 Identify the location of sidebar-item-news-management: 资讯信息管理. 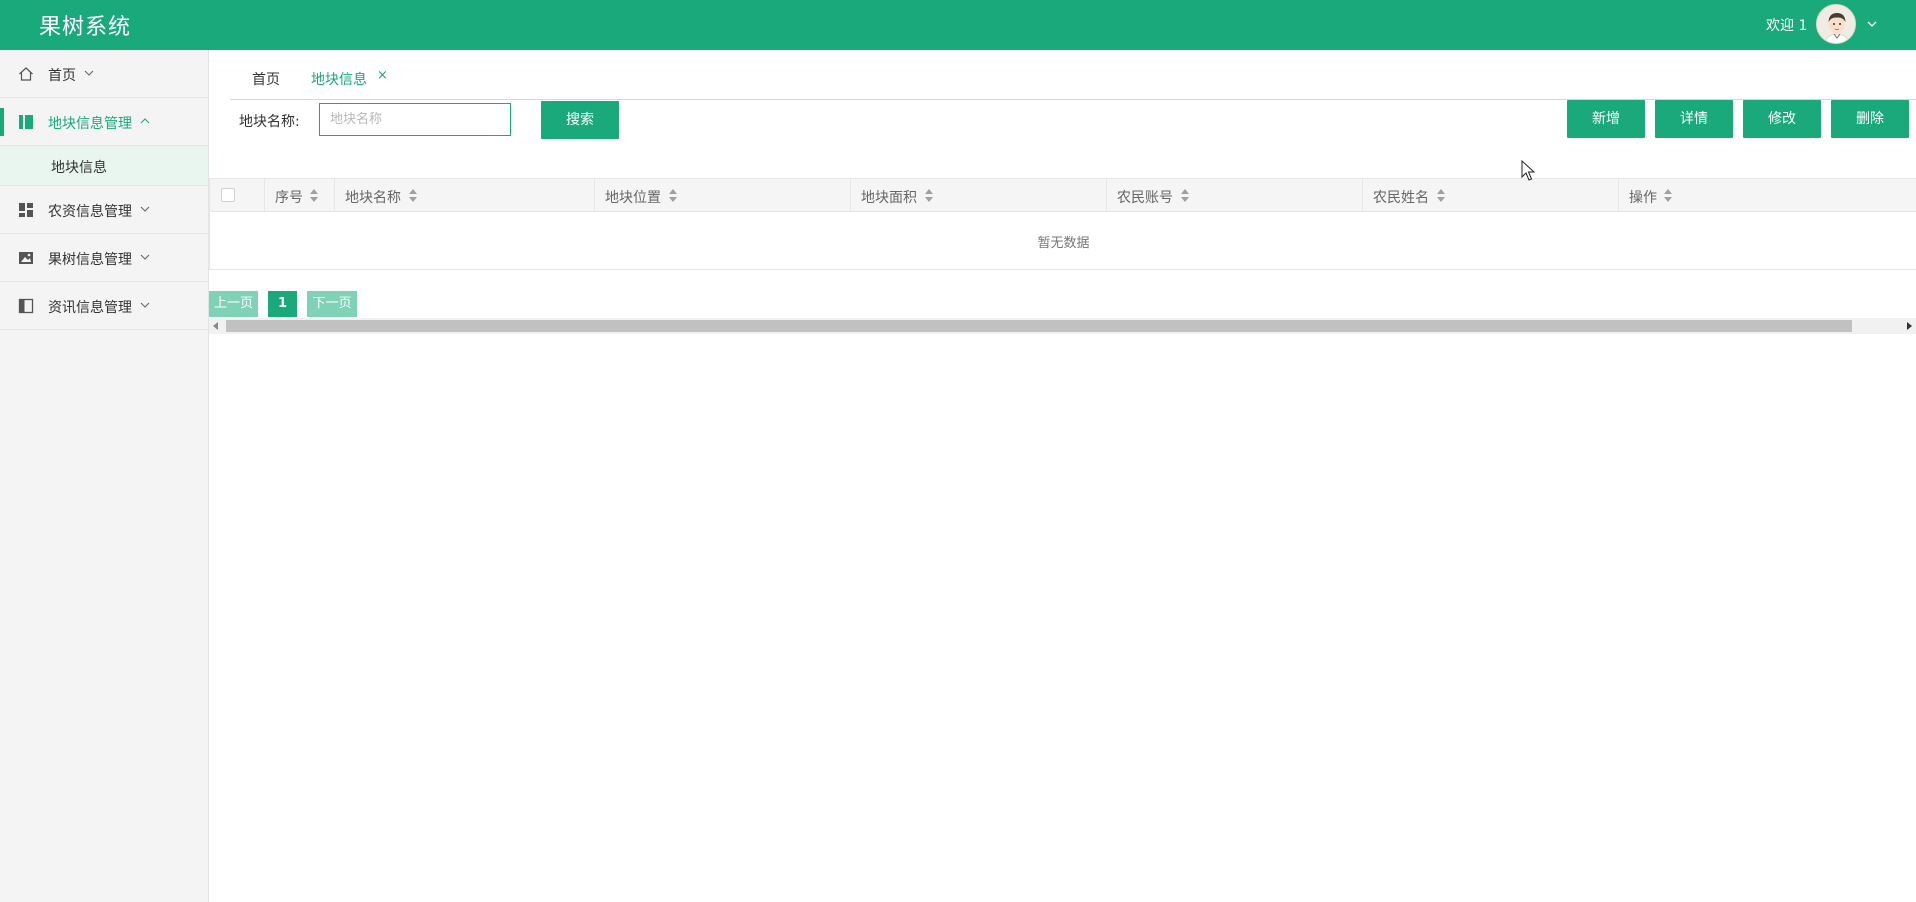
(104, 306).